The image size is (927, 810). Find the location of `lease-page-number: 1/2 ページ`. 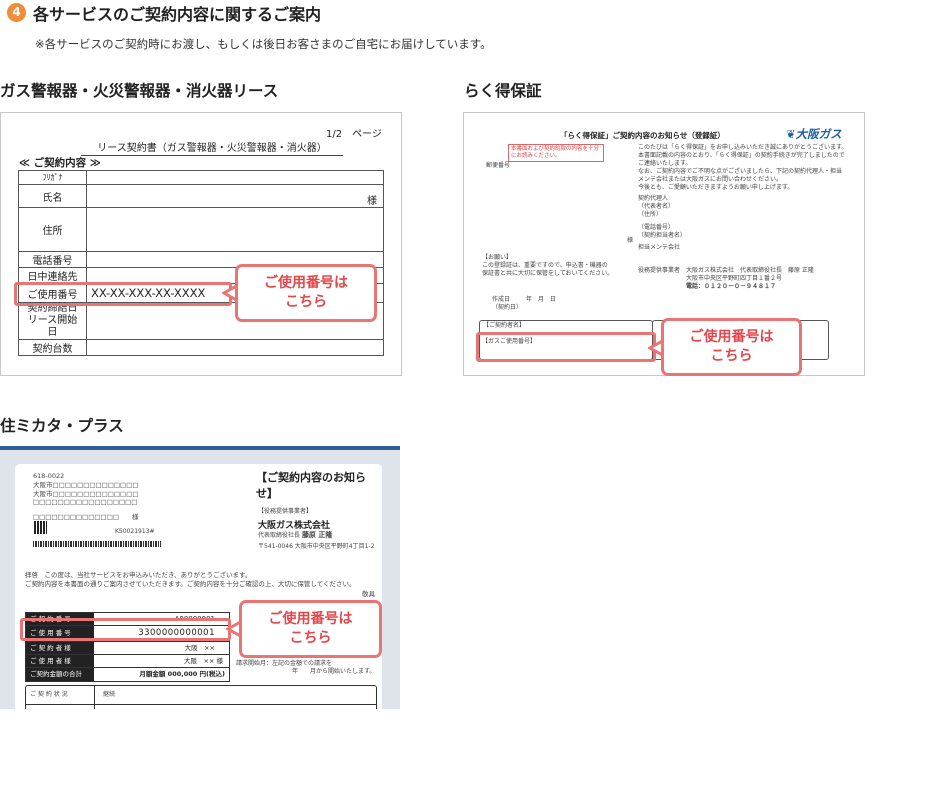

lease-page-number: 1/2 ページ is located at coordinates (354, 134).